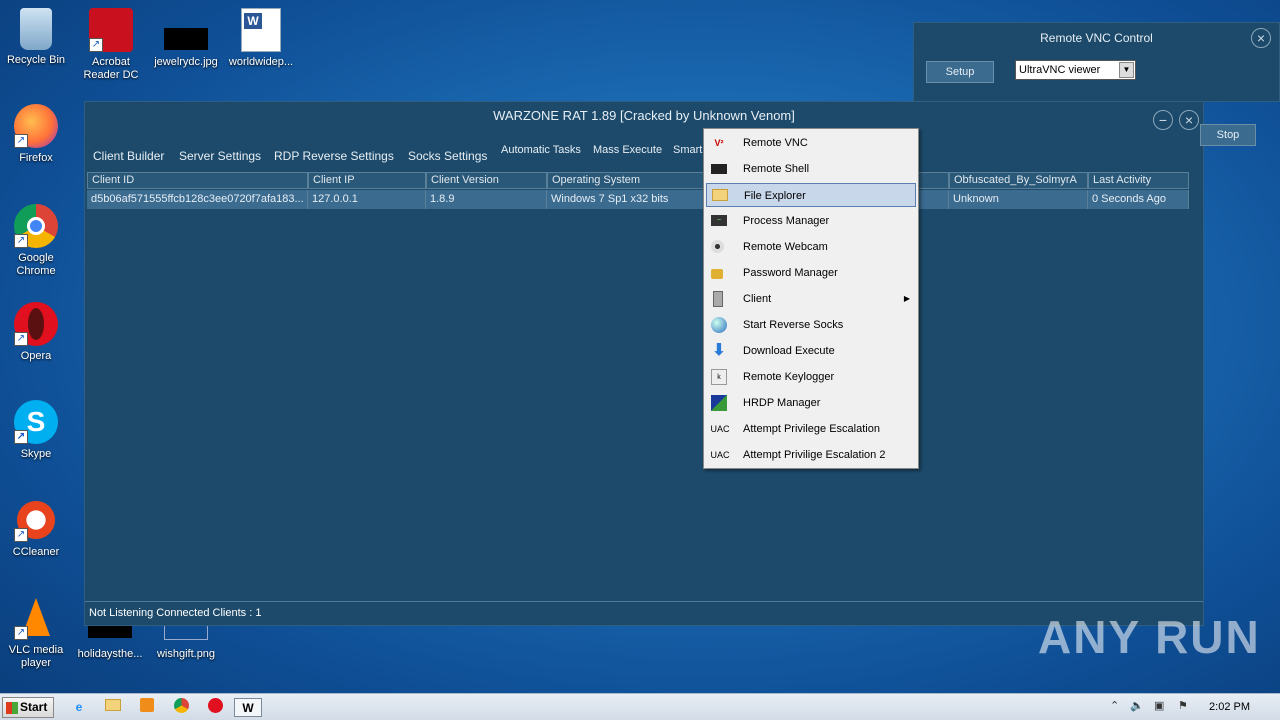  What do you see at coordinates (486, 199) in the screenshot?
I see `cell-client-version: 1.8.9` at bounding box center [486, 199].